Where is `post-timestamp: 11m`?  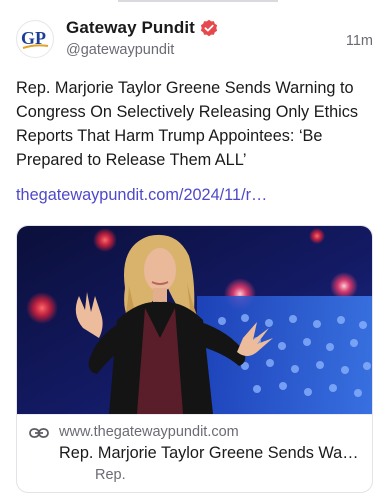
post-timestamp: 11m is located at coordinates (359, 41).